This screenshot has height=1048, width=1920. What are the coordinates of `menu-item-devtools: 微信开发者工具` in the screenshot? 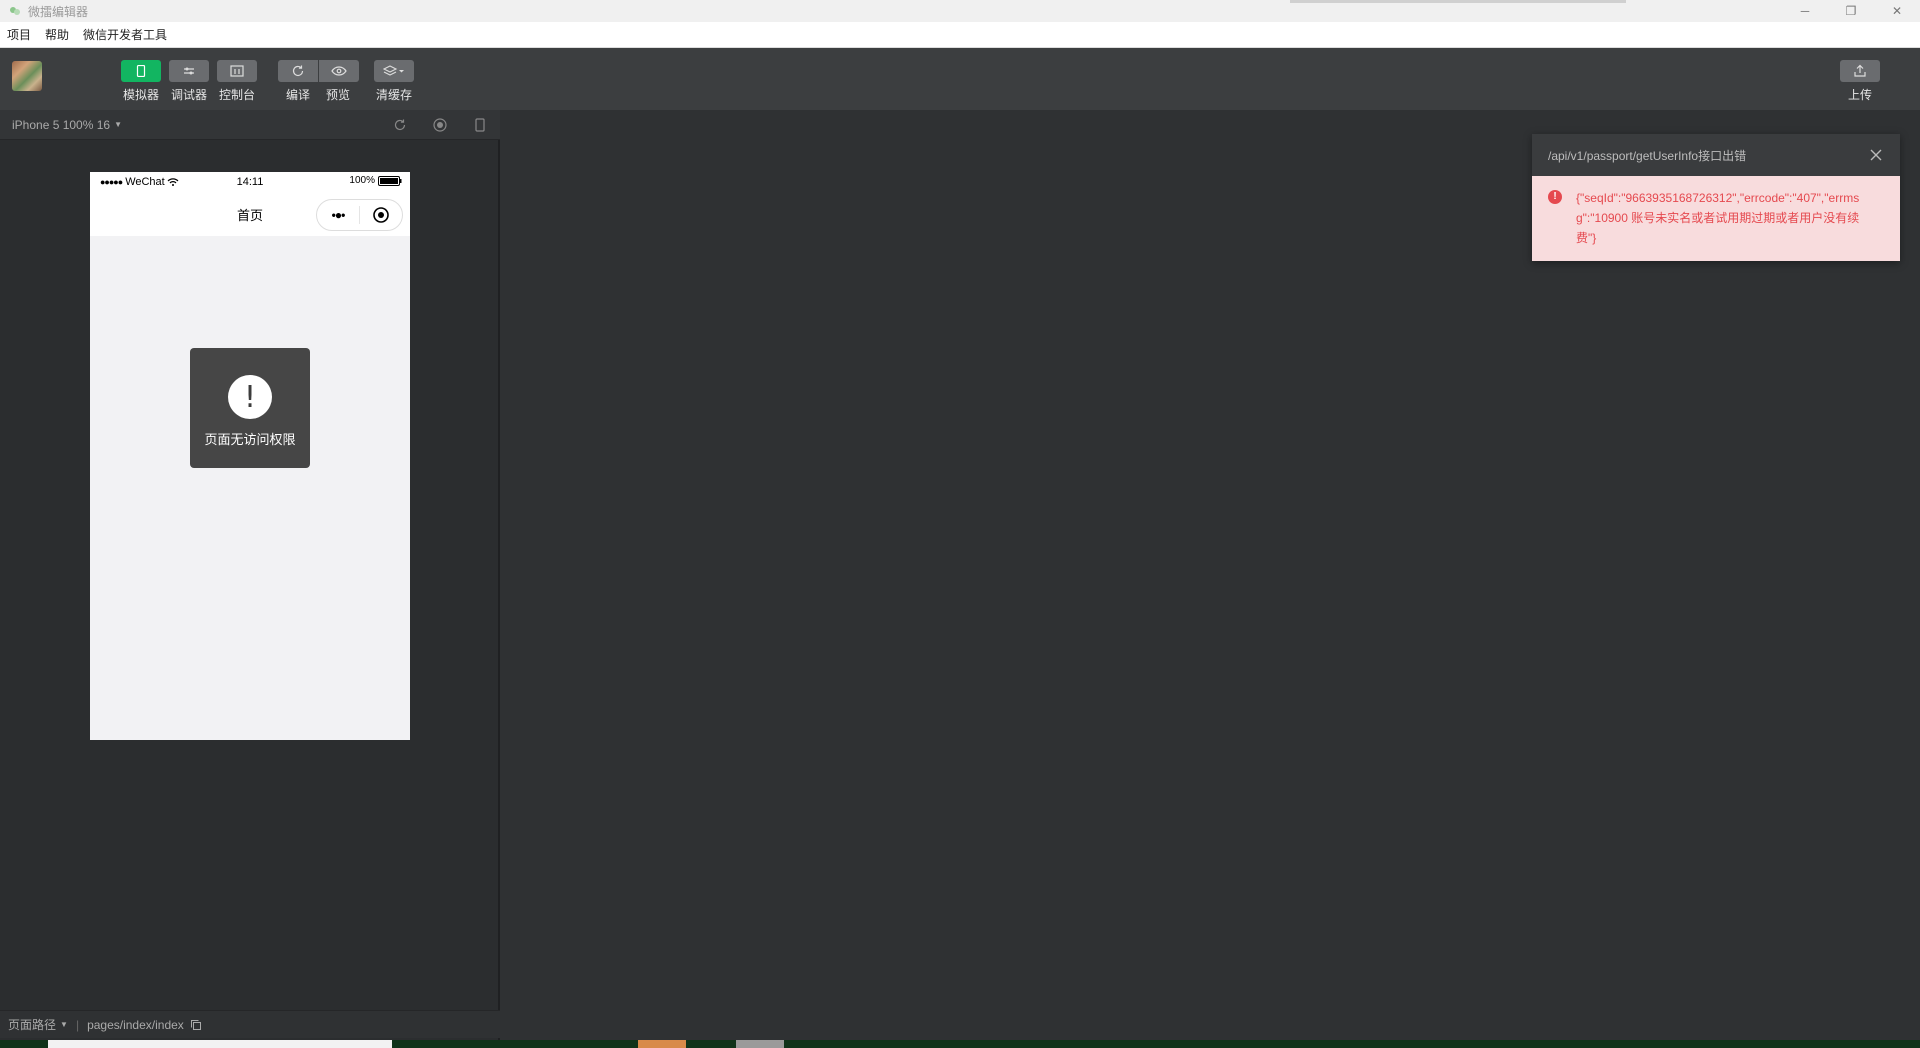 It's located at (125, 35).